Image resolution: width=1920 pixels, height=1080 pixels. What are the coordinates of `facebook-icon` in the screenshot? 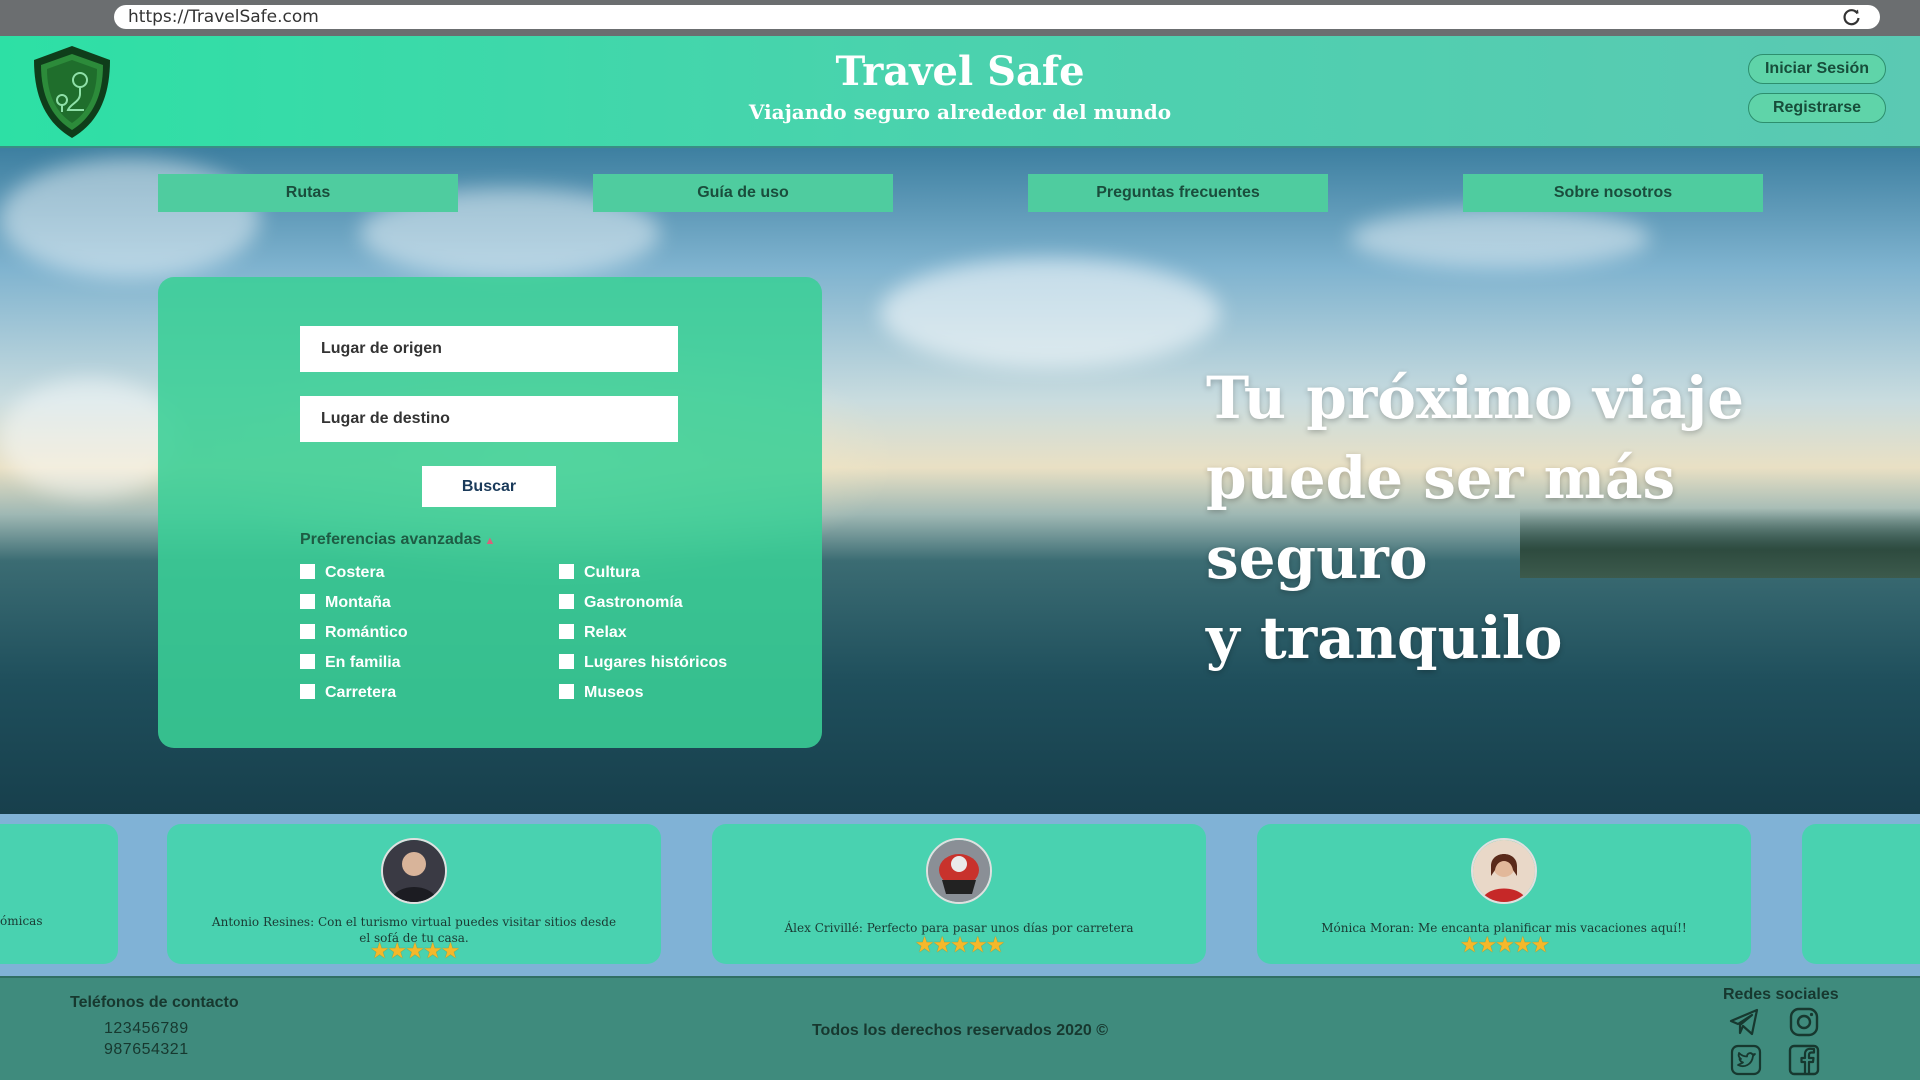 It's located at (1804, 1060).